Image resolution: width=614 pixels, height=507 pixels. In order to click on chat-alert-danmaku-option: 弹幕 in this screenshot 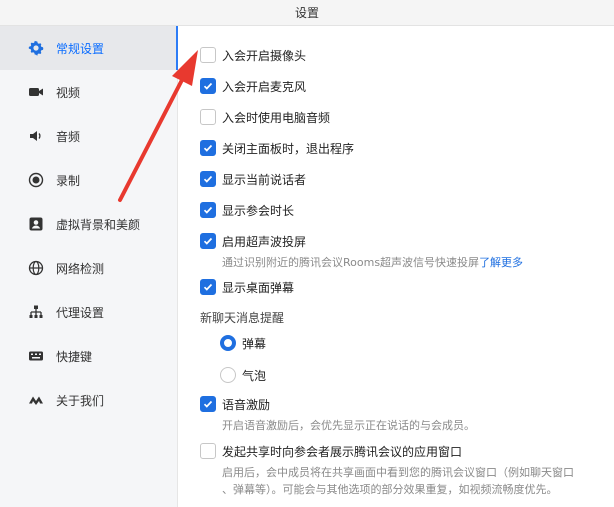, I will do `click(243, 343)`.